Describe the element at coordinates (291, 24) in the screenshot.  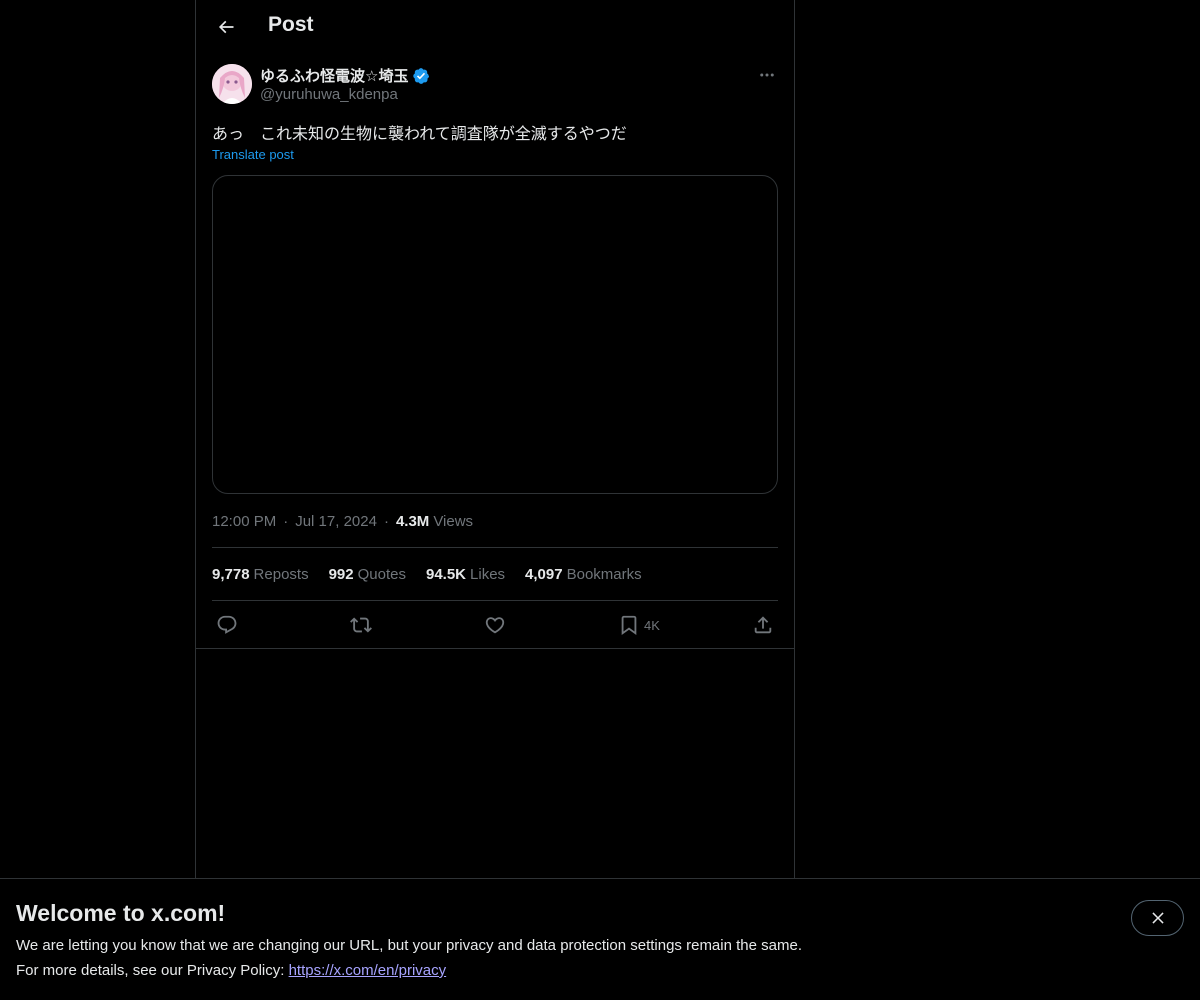
I see `page-title: Post` at that location.